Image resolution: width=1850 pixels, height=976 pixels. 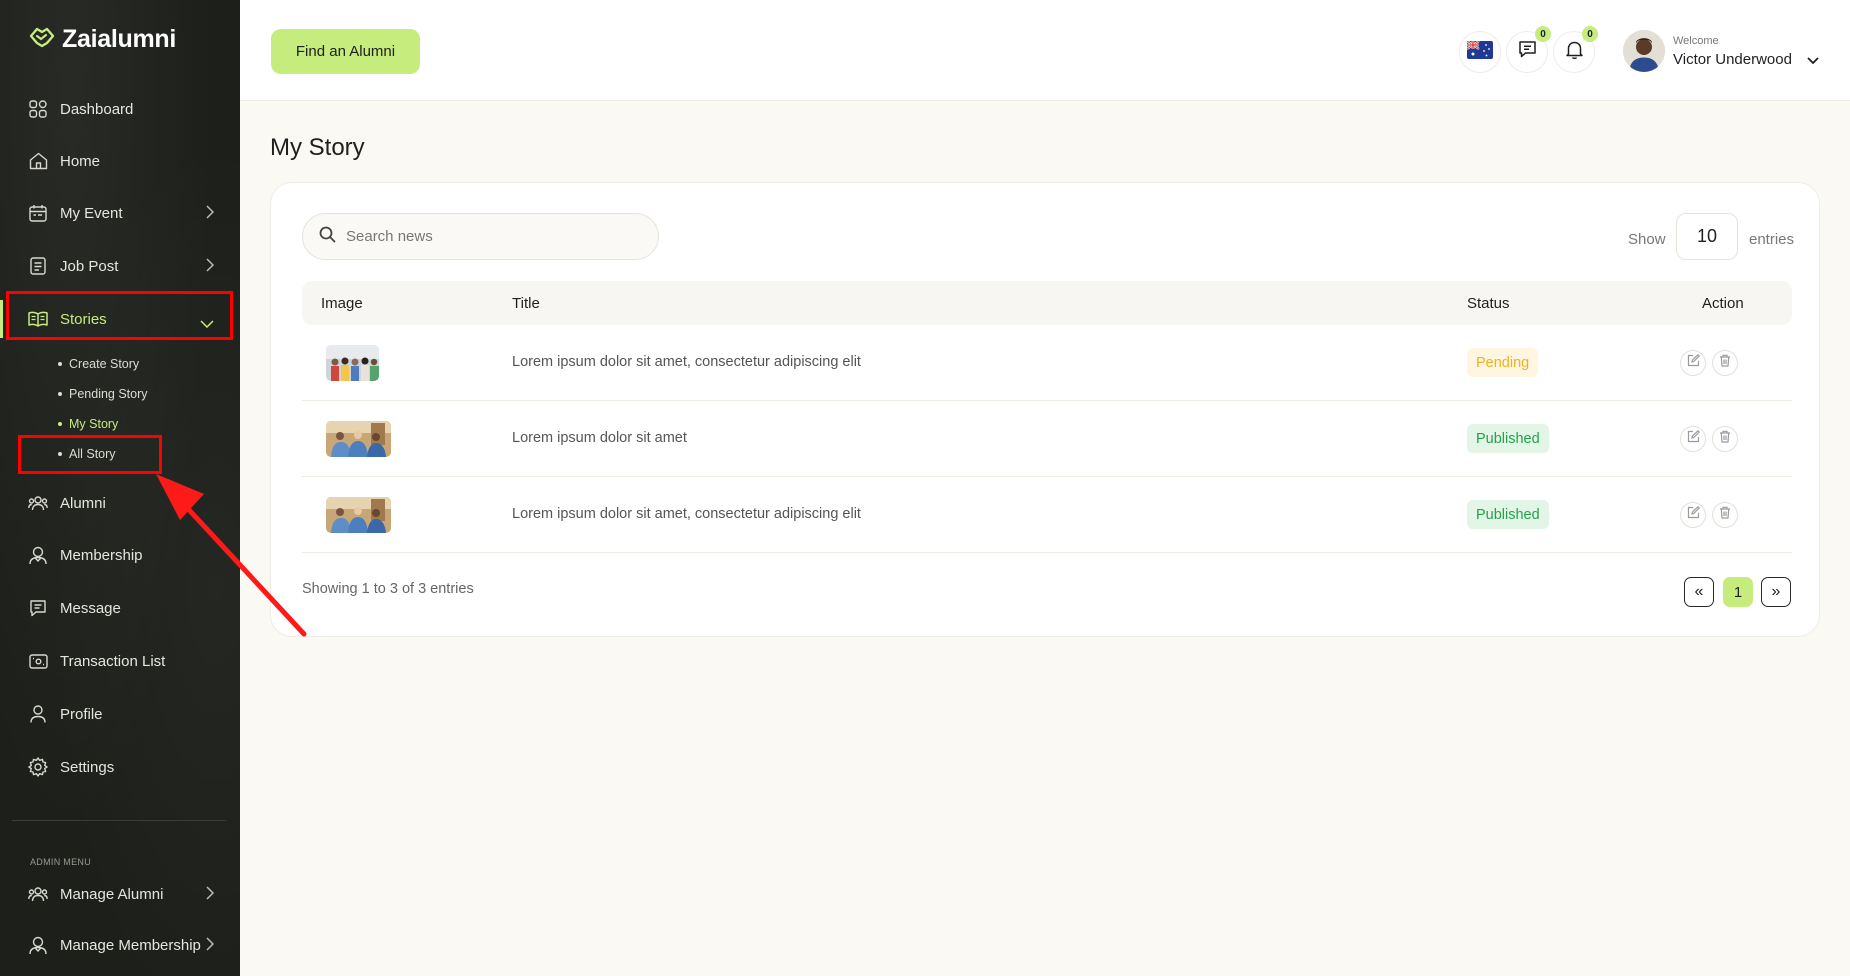 What do you see at coordinates (526, 303) in the screenshot?
I see `column-header-title: Title` at bounding box center [526, 303].